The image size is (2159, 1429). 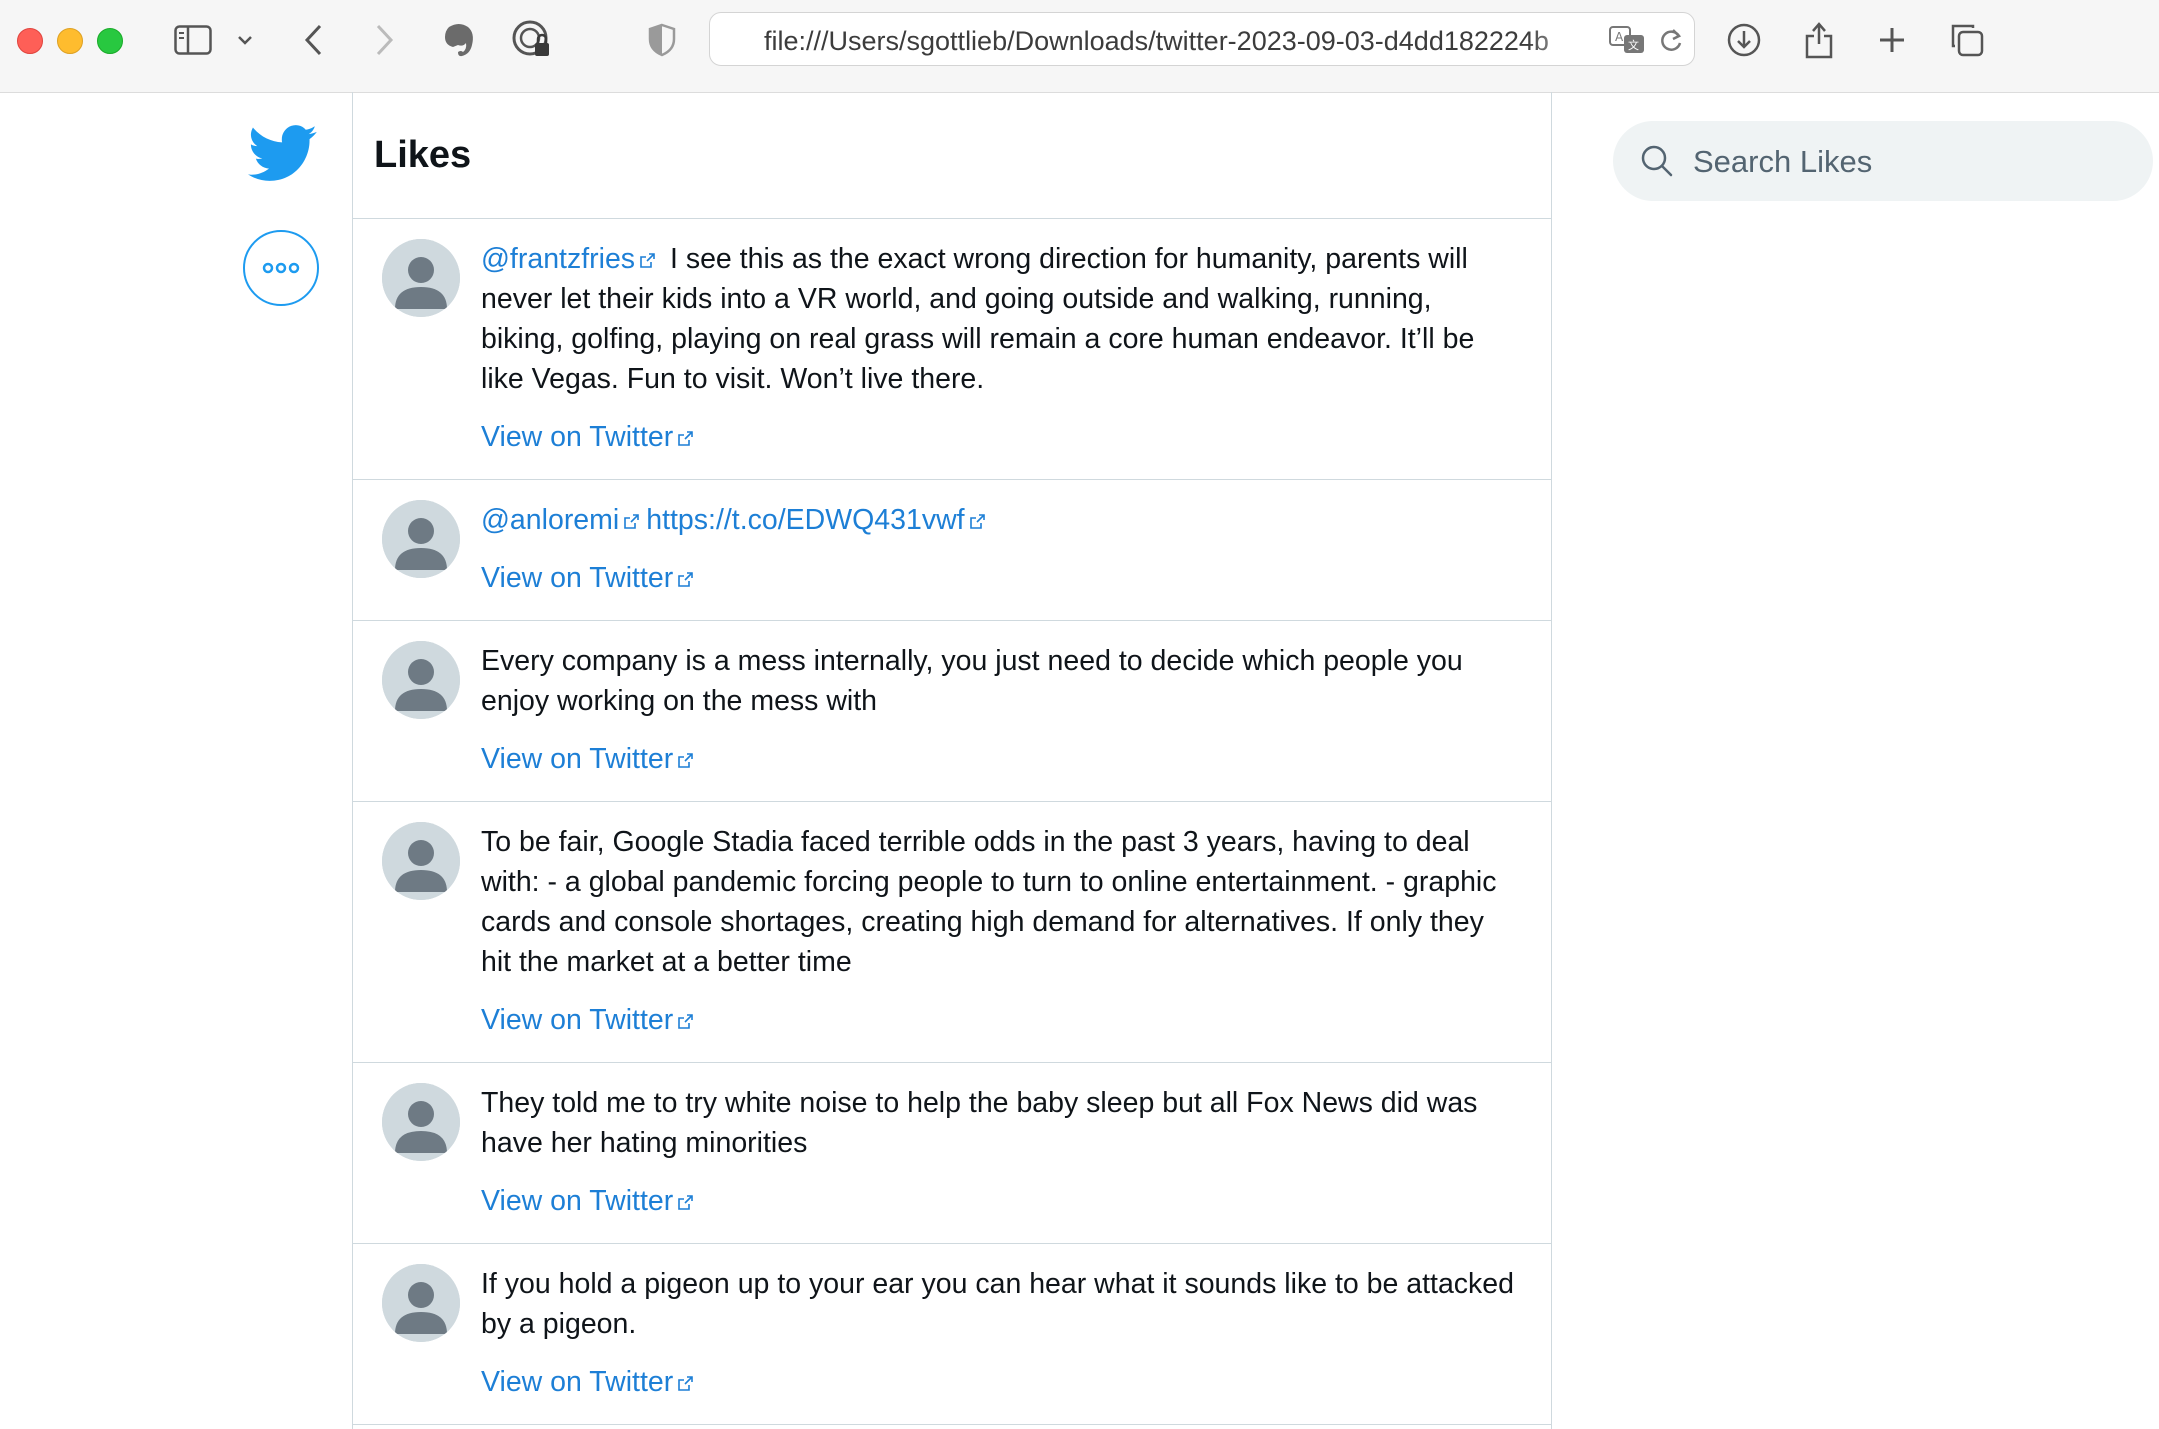 I want to click on password-lock-icon, so click(x=532, y=40).